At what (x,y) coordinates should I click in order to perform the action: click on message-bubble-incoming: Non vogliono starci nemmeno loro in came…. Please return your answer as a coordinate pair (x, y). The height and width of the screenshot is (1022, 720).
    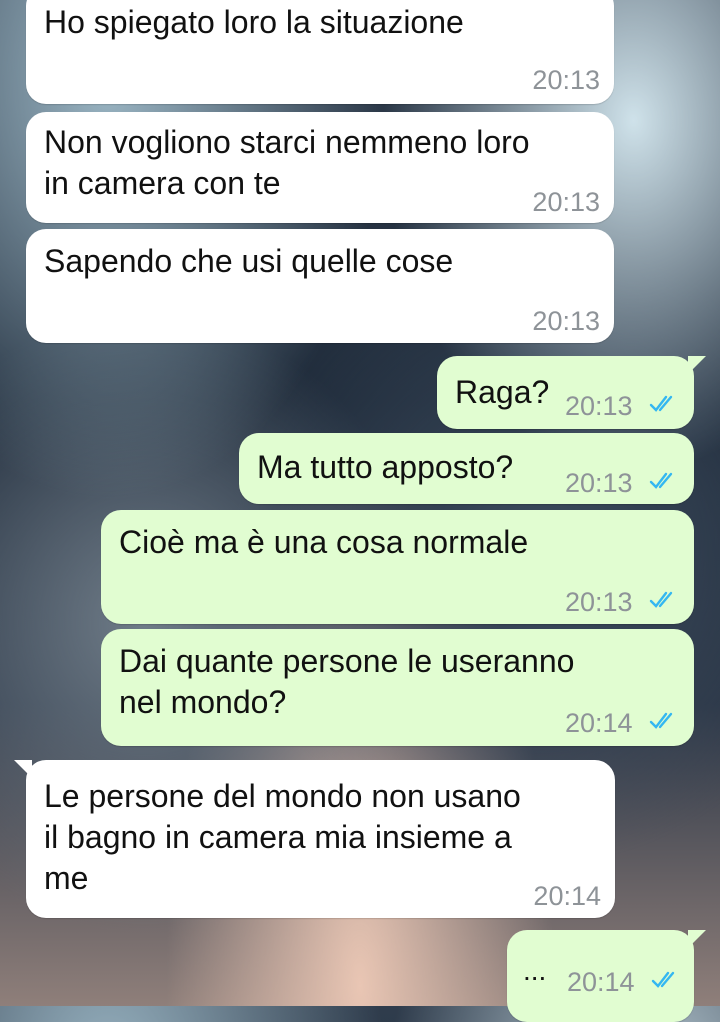
    Looking at the image, I should click on (320, 167).